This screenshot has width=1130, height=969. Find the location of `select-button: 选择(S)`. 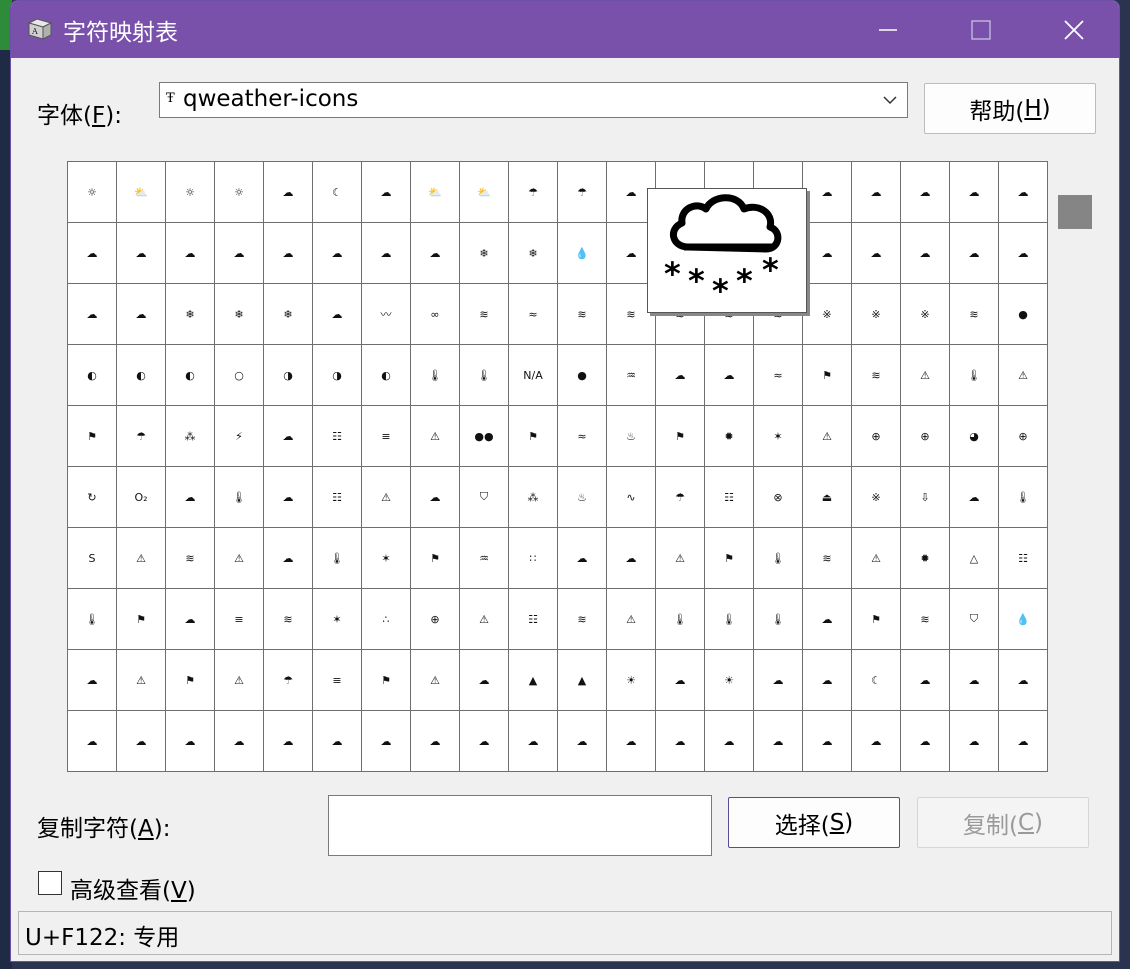

select-button: 选择(S) is located at coordinates (814, 822).